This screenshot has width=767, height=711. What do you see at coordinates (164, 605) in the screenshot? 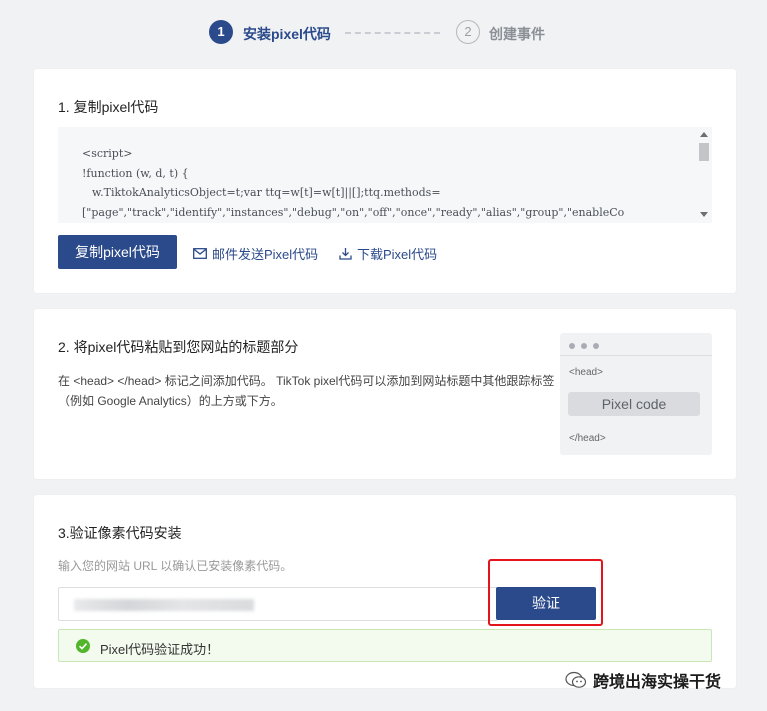
I see `redacted-url` at bounding box center [164, 605].